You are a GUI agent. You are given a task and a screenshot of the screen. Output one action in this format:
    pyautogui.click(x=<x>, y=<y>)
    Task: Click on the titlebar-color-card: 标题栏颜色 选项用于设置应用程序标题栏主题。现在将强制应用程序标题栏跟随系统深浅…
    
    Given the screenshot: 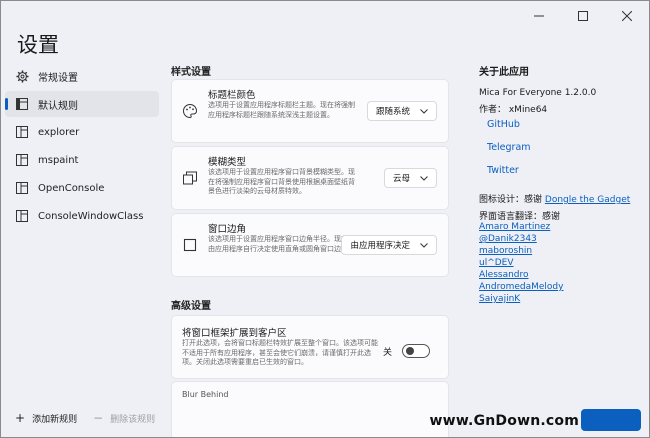 What is the action you would take?
    pyautogui.click(x=310, y=111)
    